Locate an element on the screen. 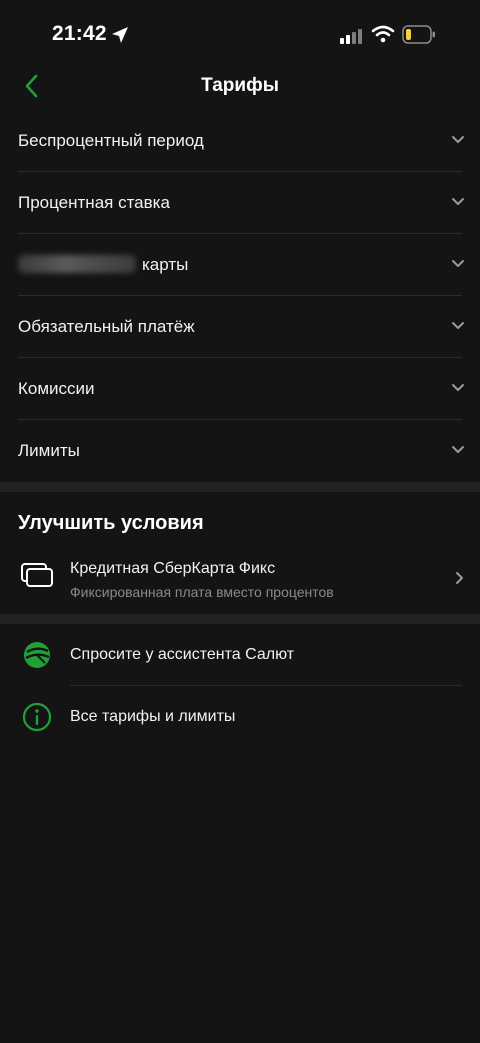 The width and height of the screenshot is (480, 1043). card-stack-icon is located at coordinates (37, 575).